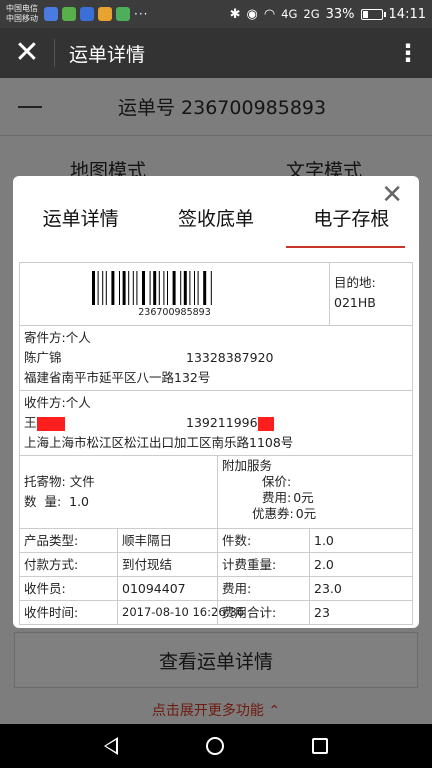 This screenshot has width=432, height=768. What do you see at coordinates (269, 14) in the screenshot?
I see `wifi-icon: ◠` at bounding box center [269, 14].